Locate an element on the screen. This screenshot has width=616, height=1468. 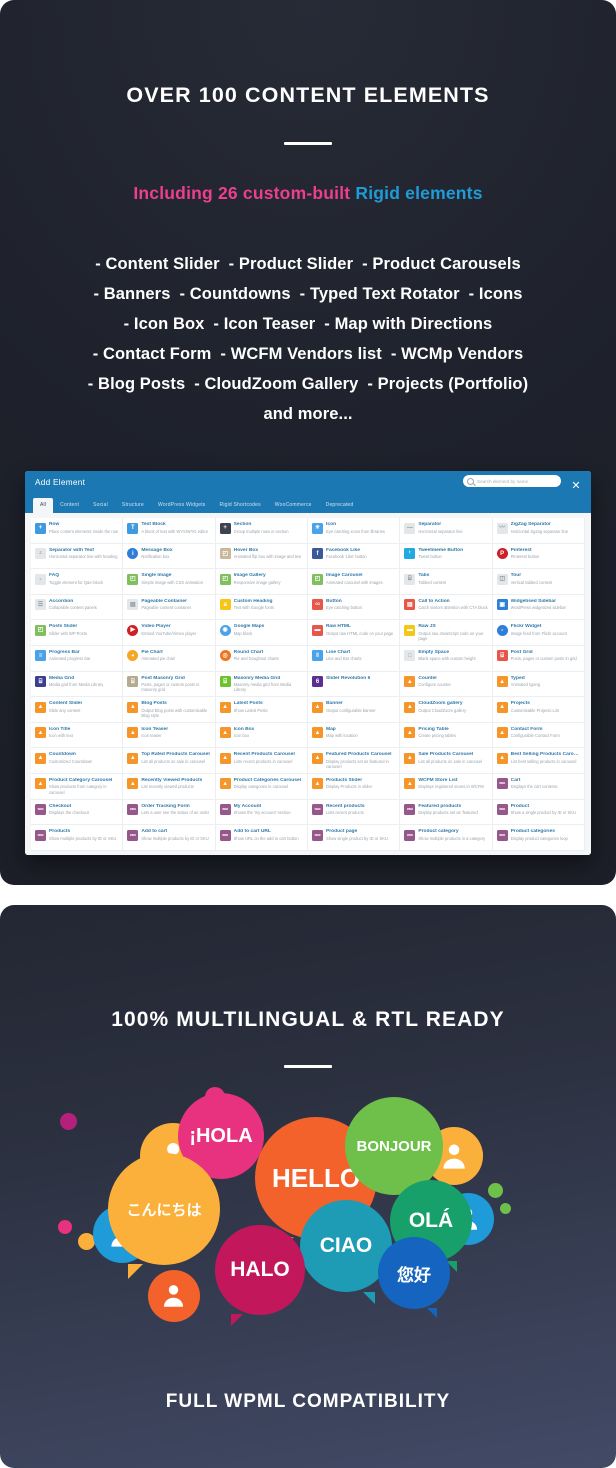
tab-deprecated: Deprecated is located at coordinates (340, 505).